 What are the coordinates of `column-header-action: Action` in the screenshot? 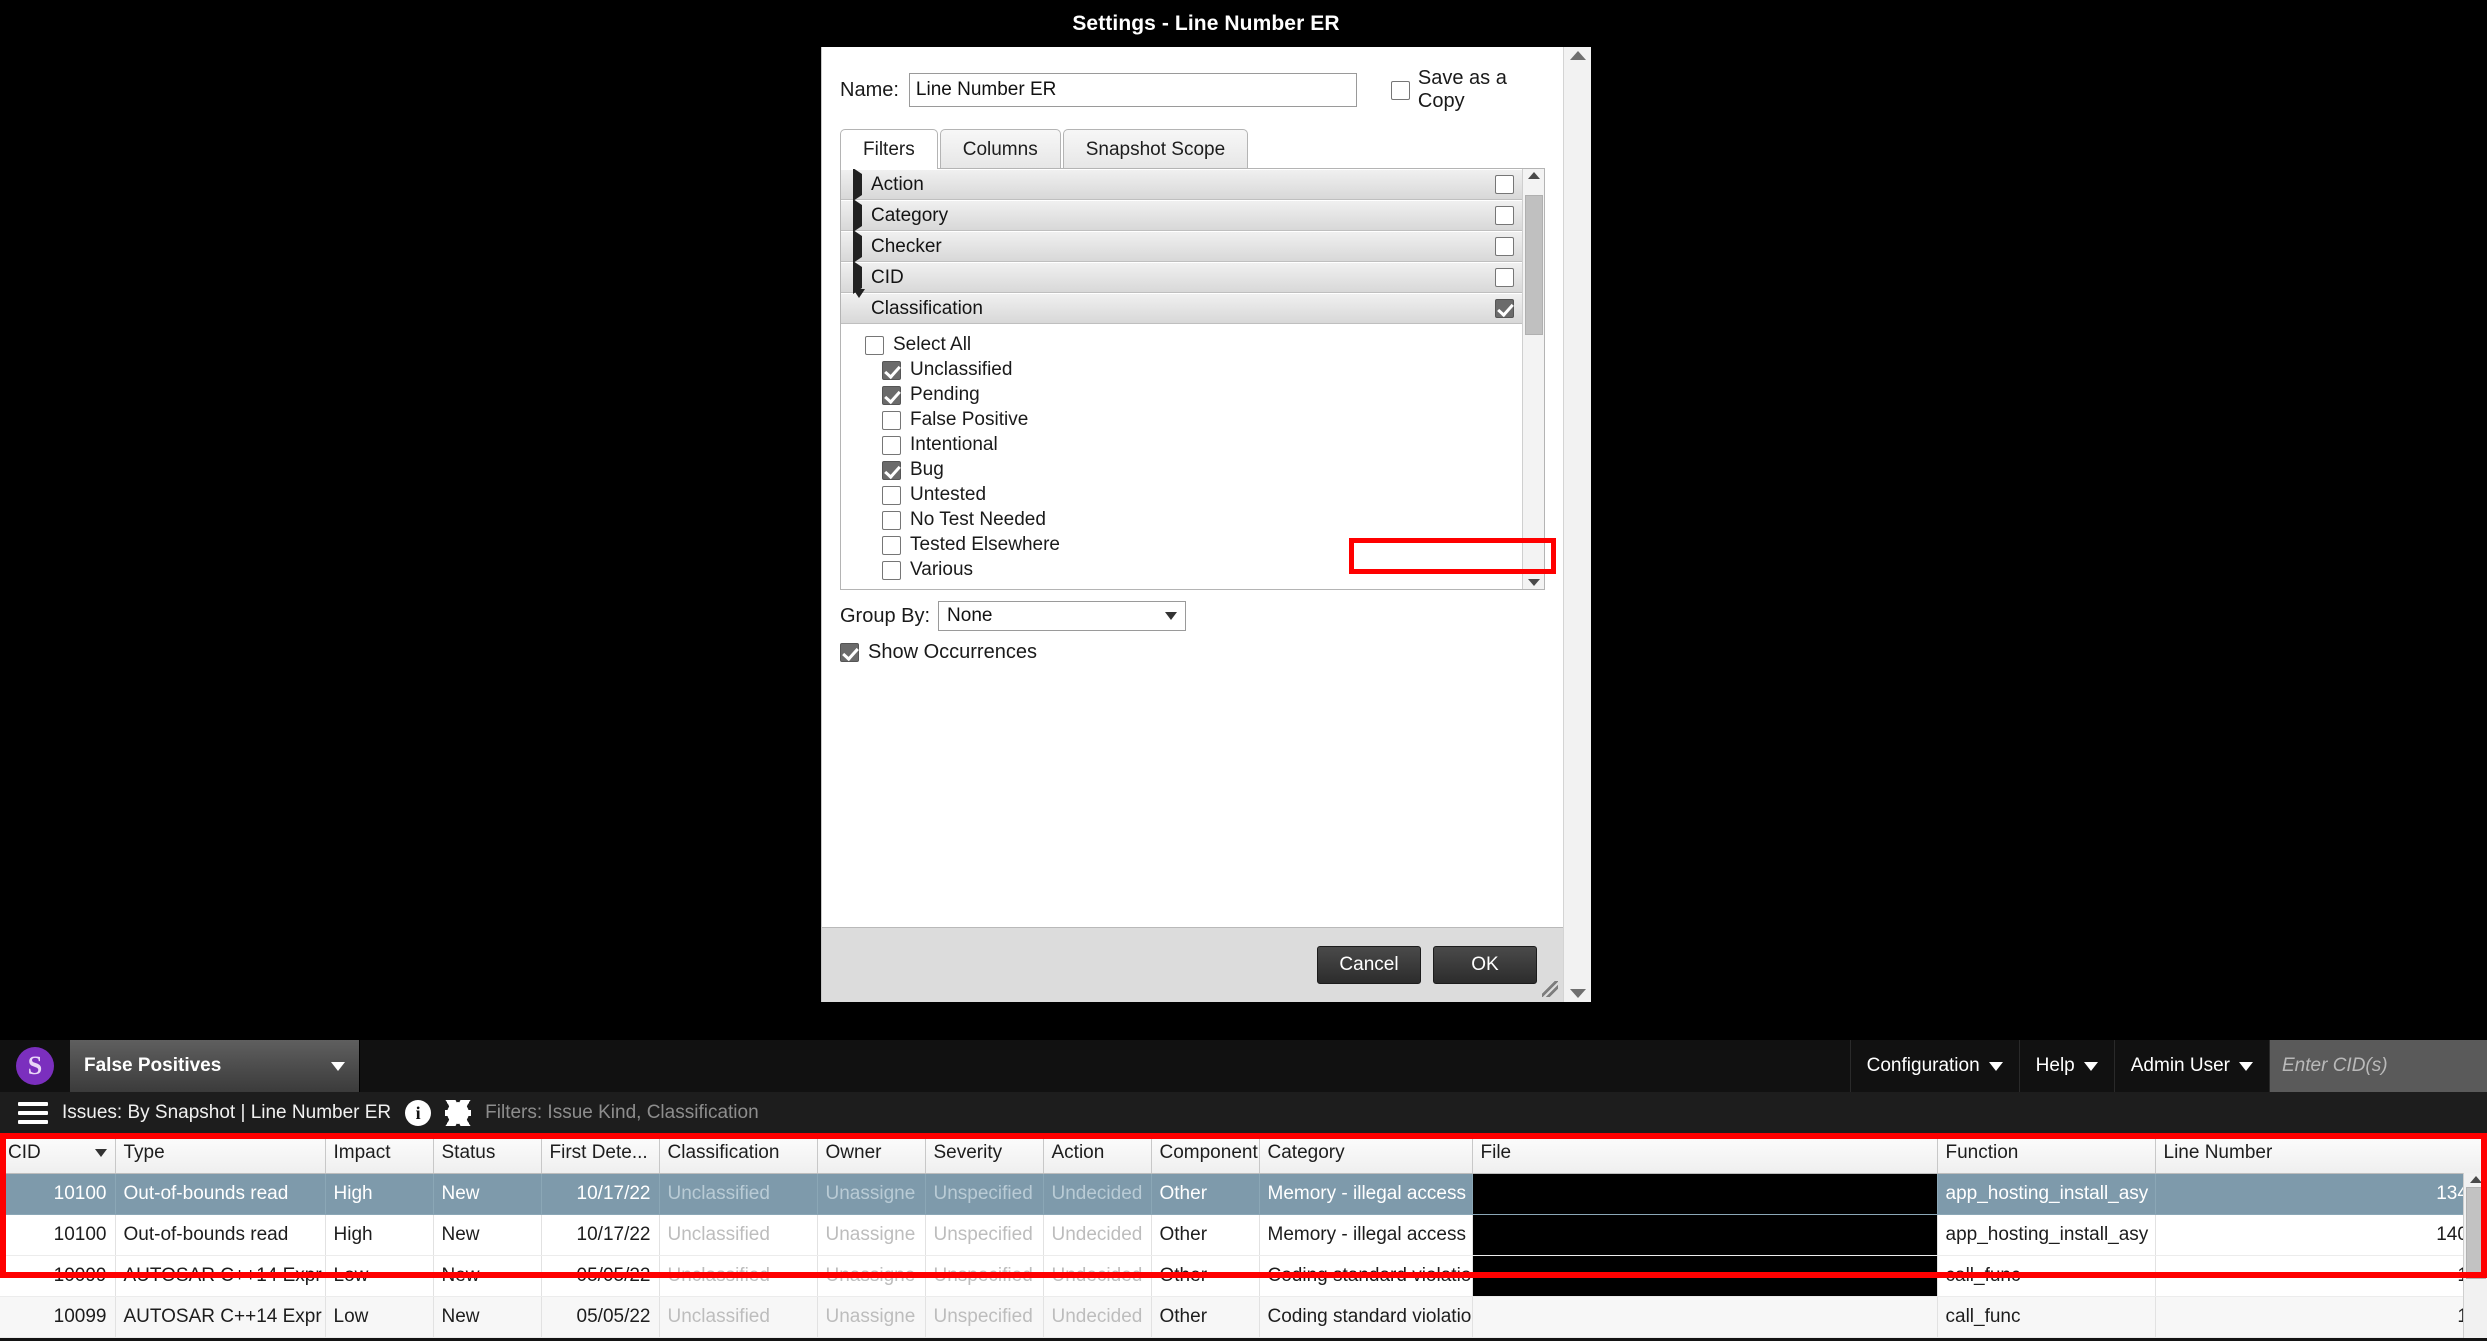 It's located at (1097, 1154).